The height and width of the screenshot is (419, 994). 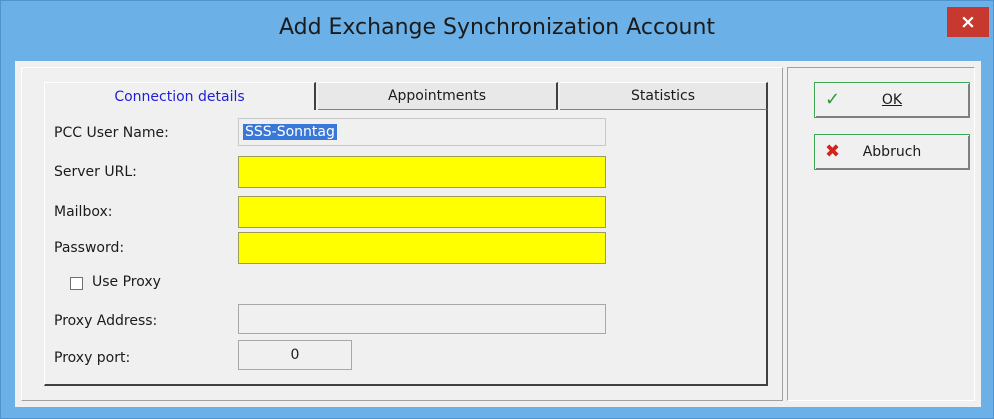 I want to click on close-icon: ×, so click(x=968, y=22).